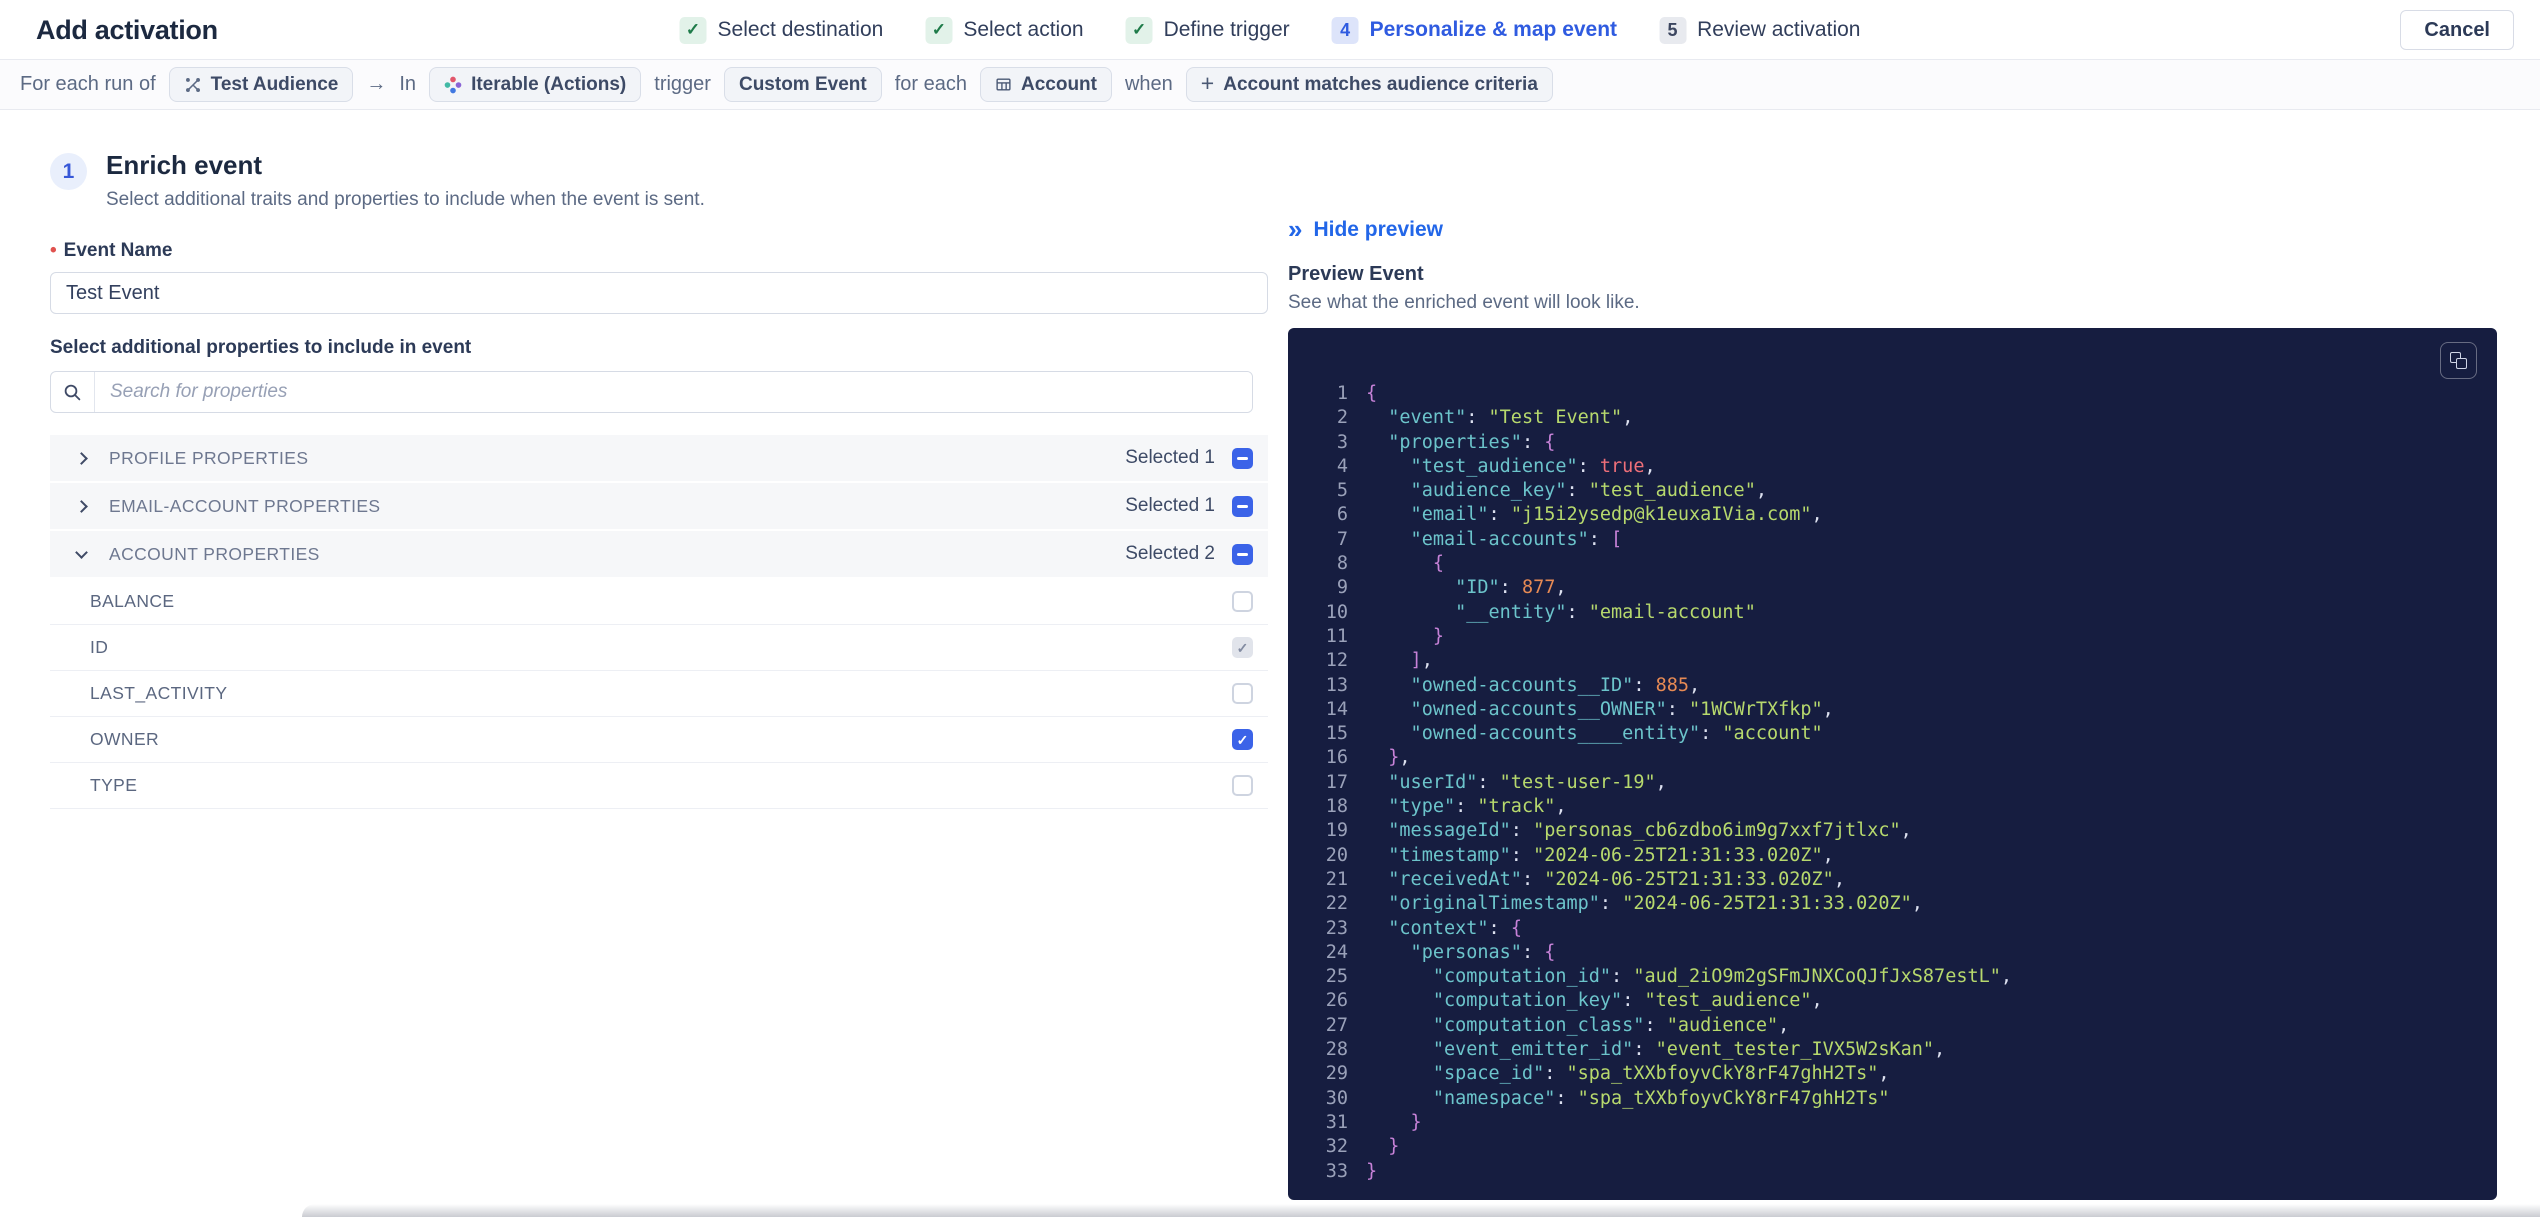  What do you see at coordinates (1045, 84) in the screenshot?
I see `context-chip-account: Account` at bounding box center [1045, 84].